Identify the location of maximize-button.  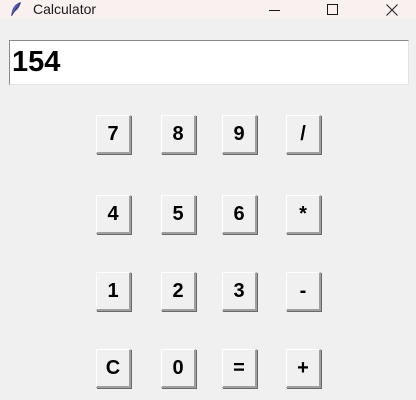
(333, 9).